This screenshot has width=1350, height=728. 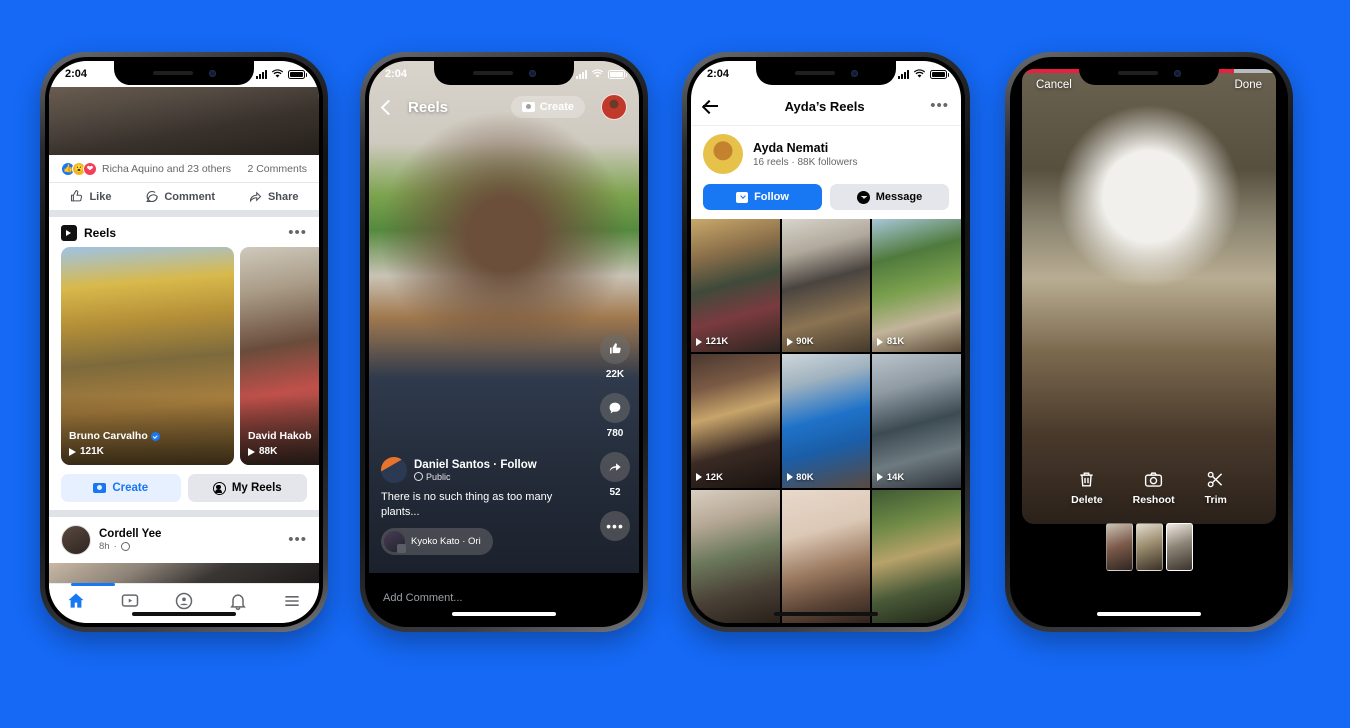 I want to click on profile-action-buttons: Follow Message, so click(x=826, y=198).